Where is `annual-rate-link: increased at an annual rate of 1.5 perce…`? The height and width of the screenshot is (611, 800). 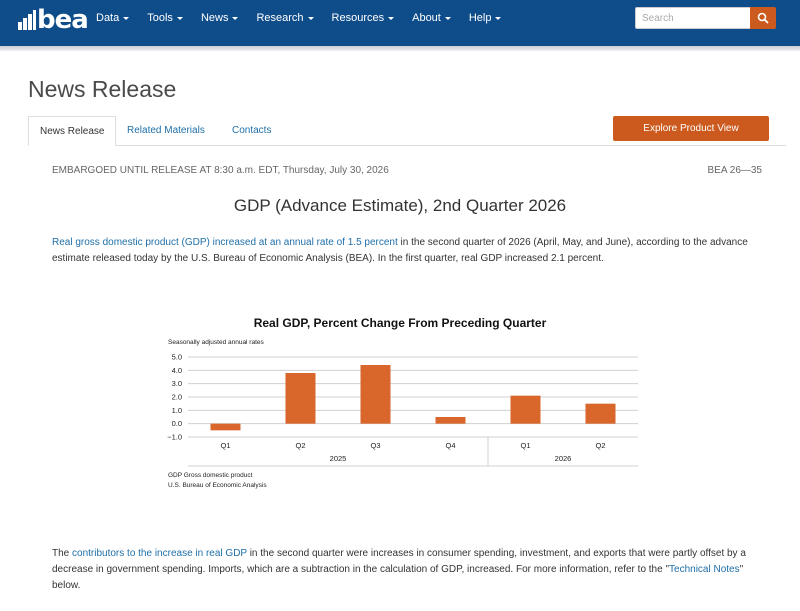
annual-rate-link: increased at an annual rate of 1.5 perce… is located at coordinates (305, 242).